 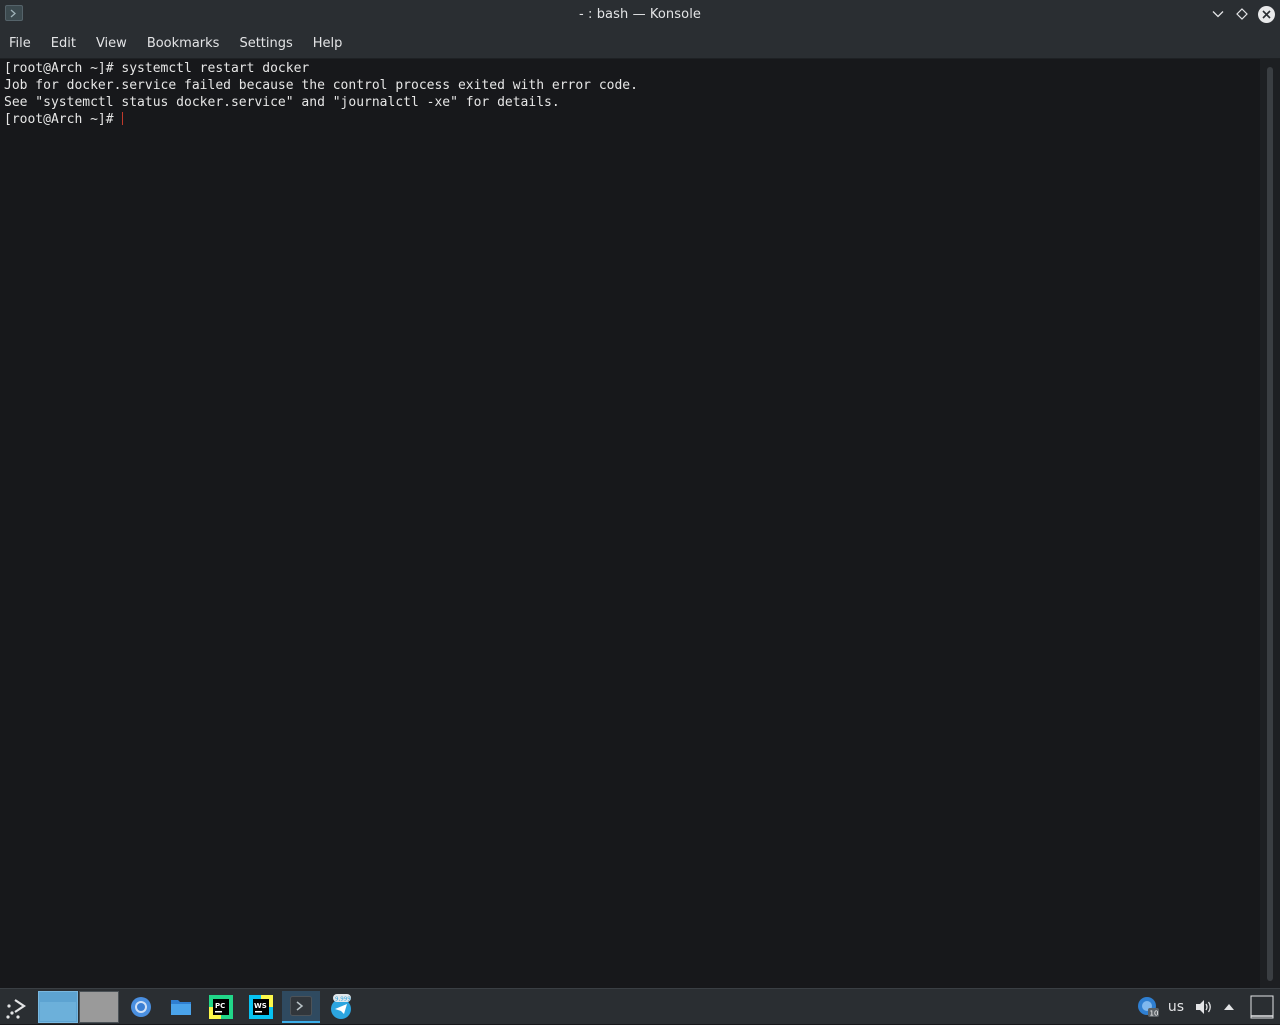 I want to click on task-telegram: 9,999, so click(x=341, y=1007).